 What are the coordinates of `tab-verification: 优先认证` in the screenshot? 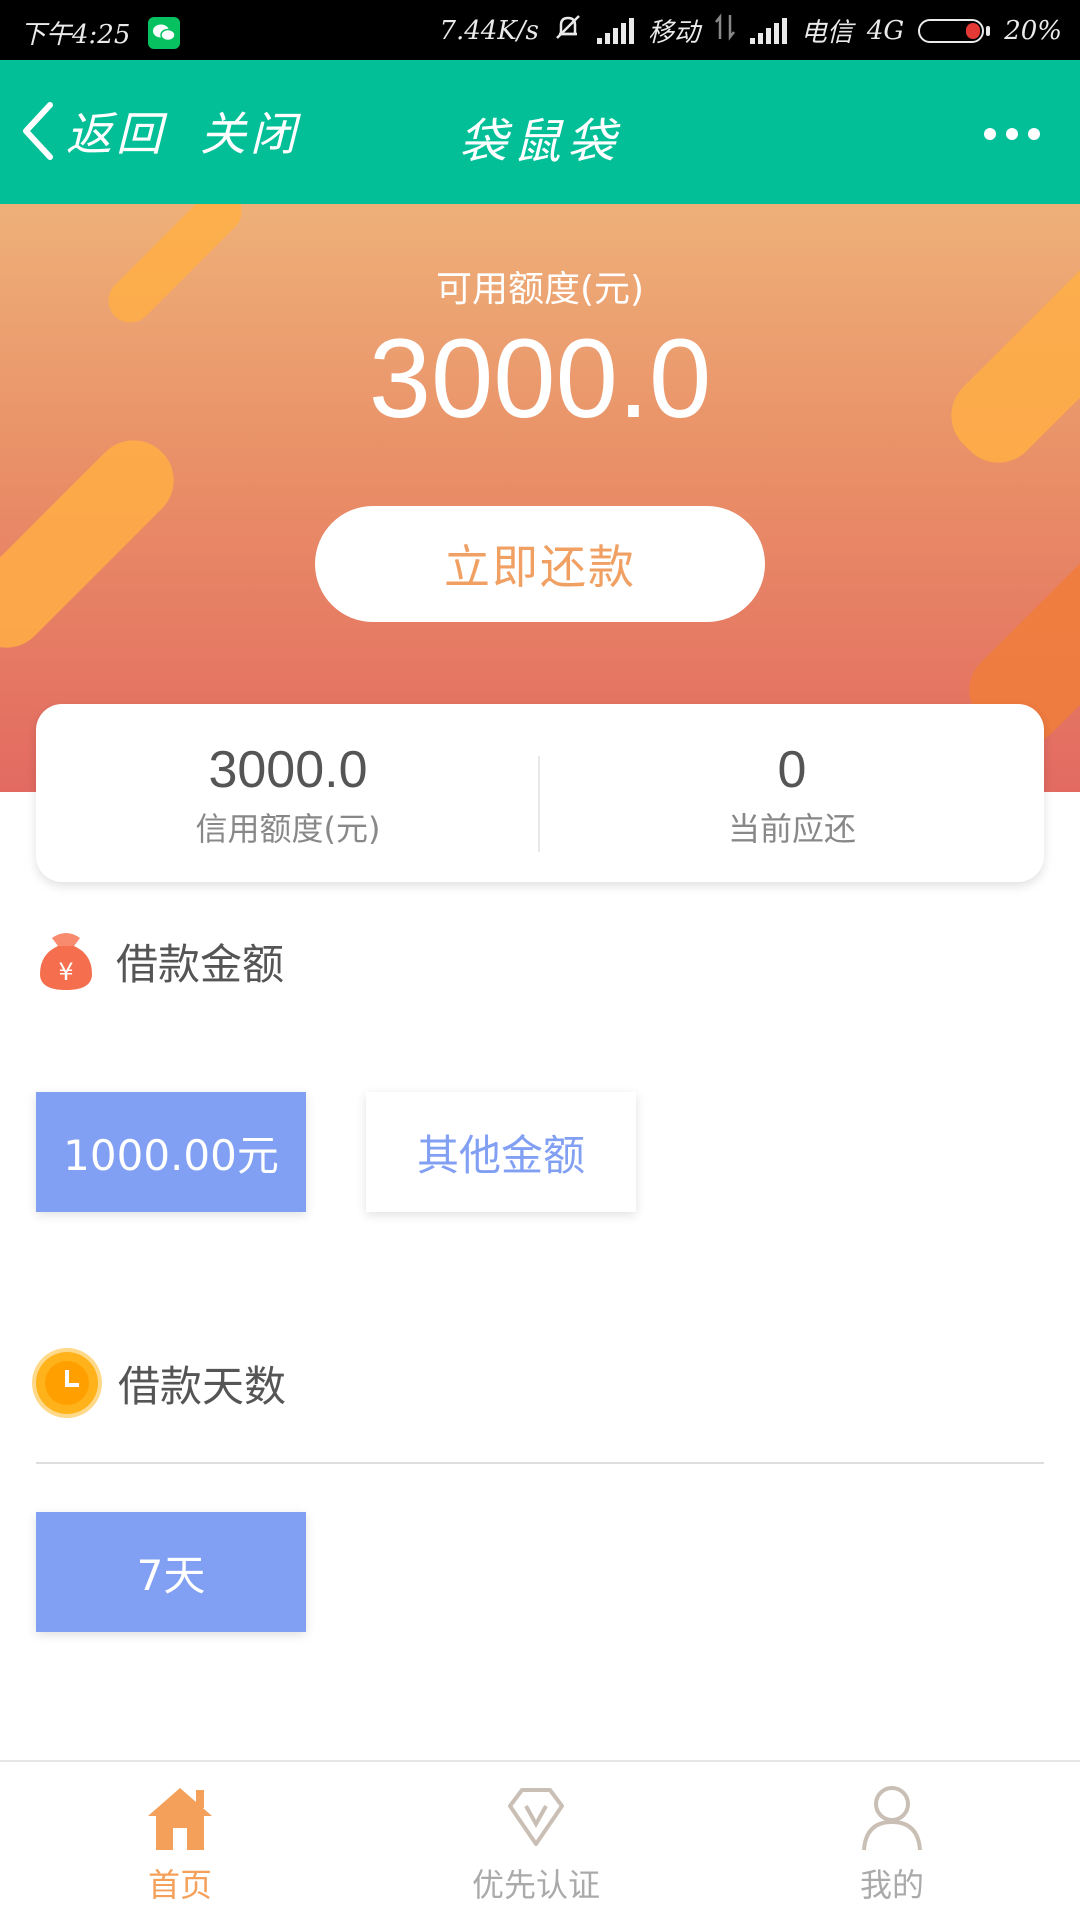 It's located at (536, 1844).